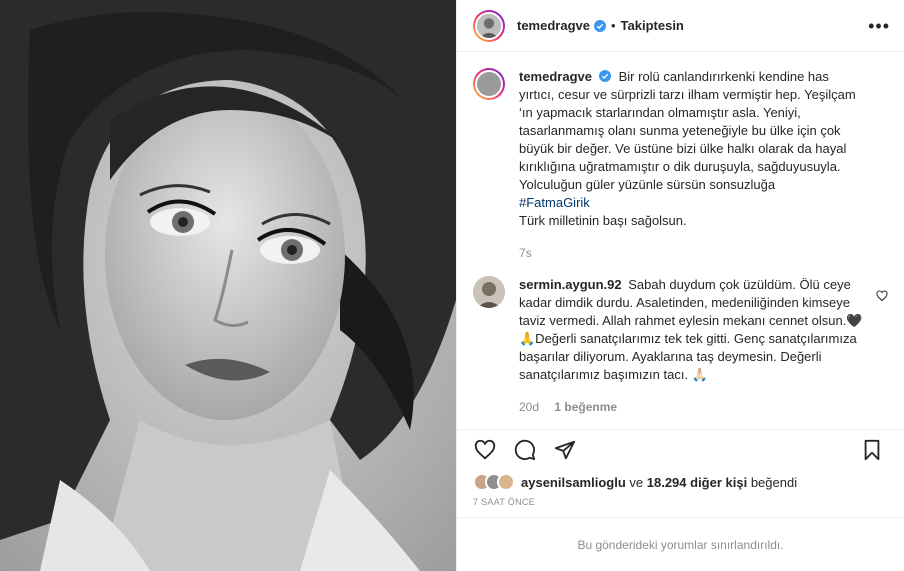 Image resolution: width=904 pixels, height=571 pixels. Describe the element at coordinates (553, 25) in the screenshot. I see `author-username: temedragve` at that location.